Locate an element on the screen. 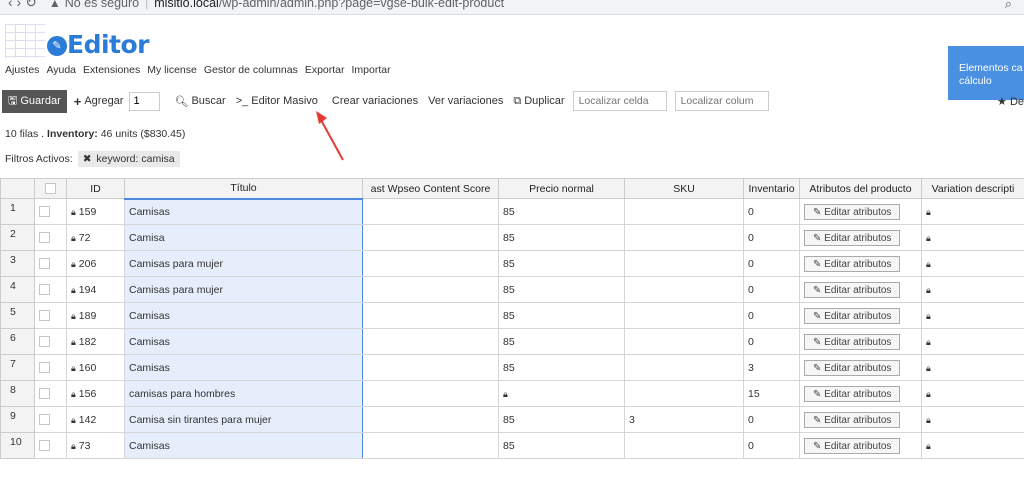 Image resolution: width=1024 pixels, height=485 pixels. bulk-edit-button: >_ Editor Masivo is located at coordinates (277, 101).